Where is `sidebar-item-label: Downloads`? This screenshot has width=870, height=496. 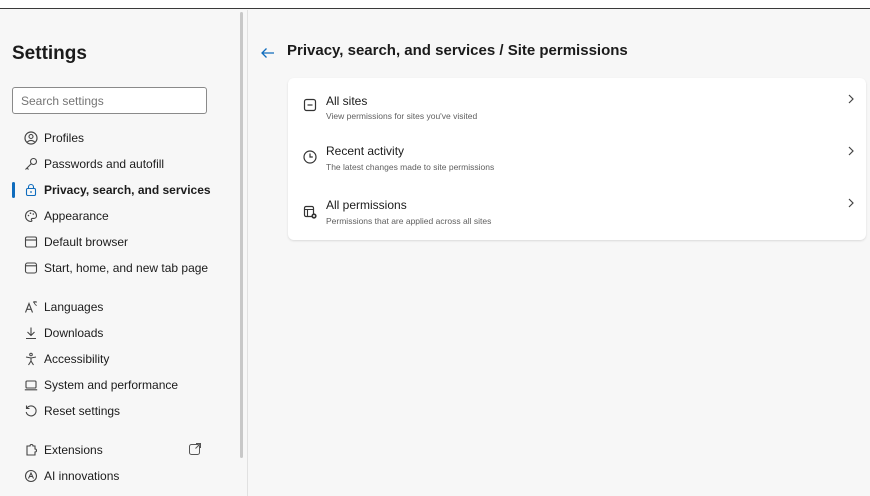 sidebar-item-label: Downloads is located at coordinates (74, 333).